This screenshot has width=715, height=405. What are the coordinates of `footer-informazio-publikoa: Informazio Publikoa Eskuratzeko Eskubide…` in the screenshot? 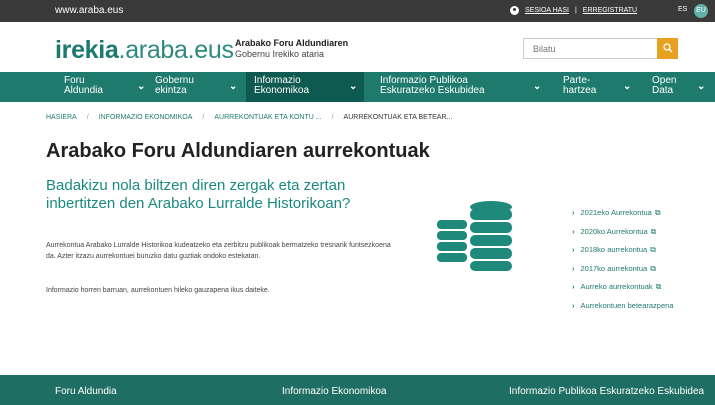 It's located at (606, 391).